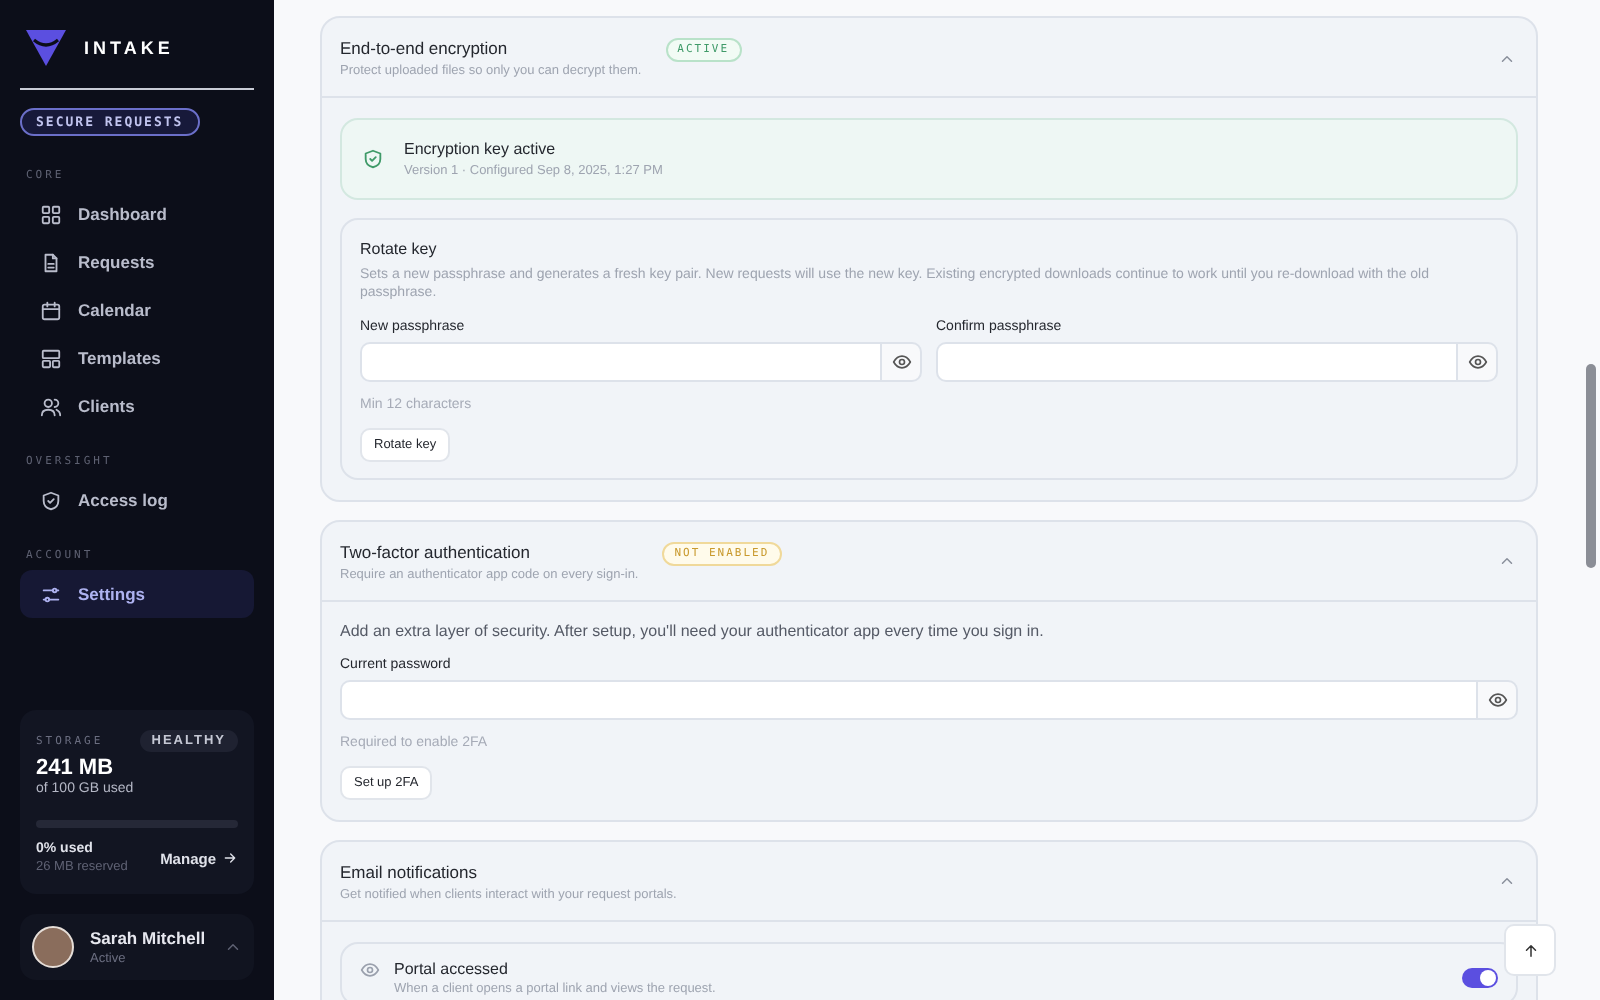 This screenshot has height=1000, width=1600. I want to click on nav-item: Dashboard, so click(137, 214).